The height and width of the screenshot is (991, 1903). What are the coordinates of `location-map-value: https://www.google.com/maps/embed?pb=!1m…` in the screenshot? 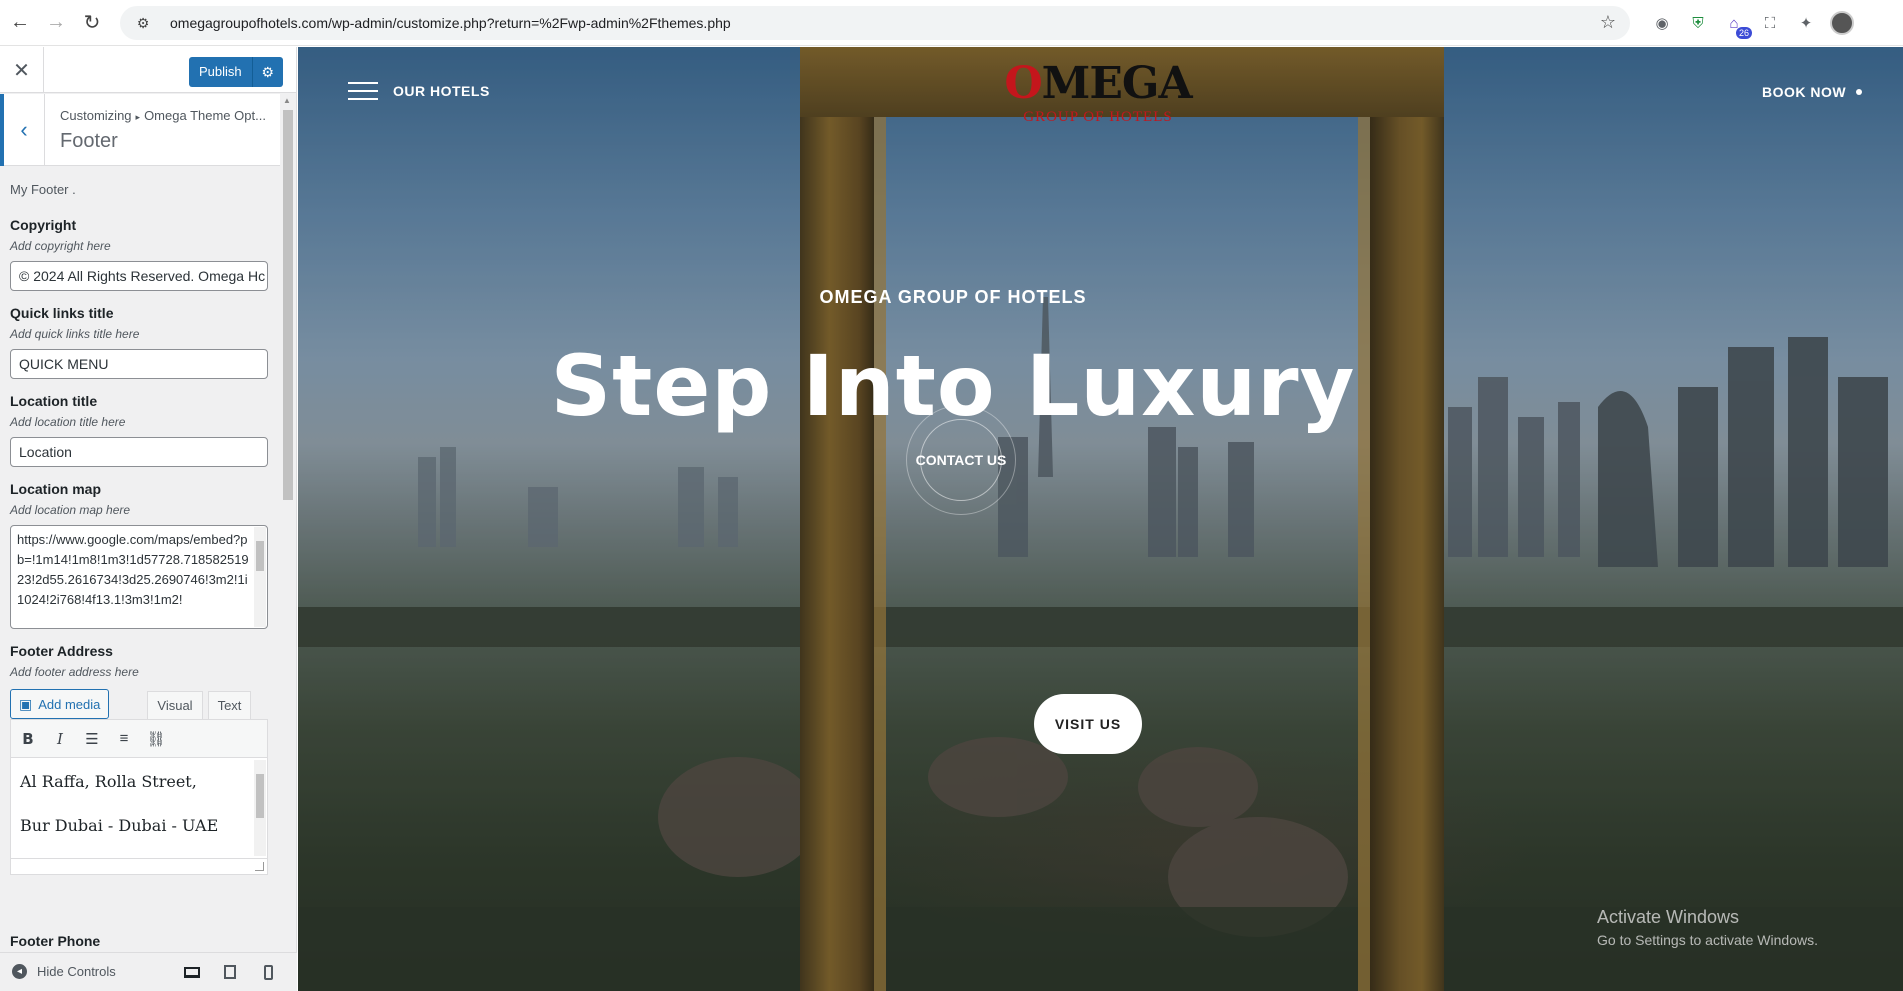 It's located at (133, 569).